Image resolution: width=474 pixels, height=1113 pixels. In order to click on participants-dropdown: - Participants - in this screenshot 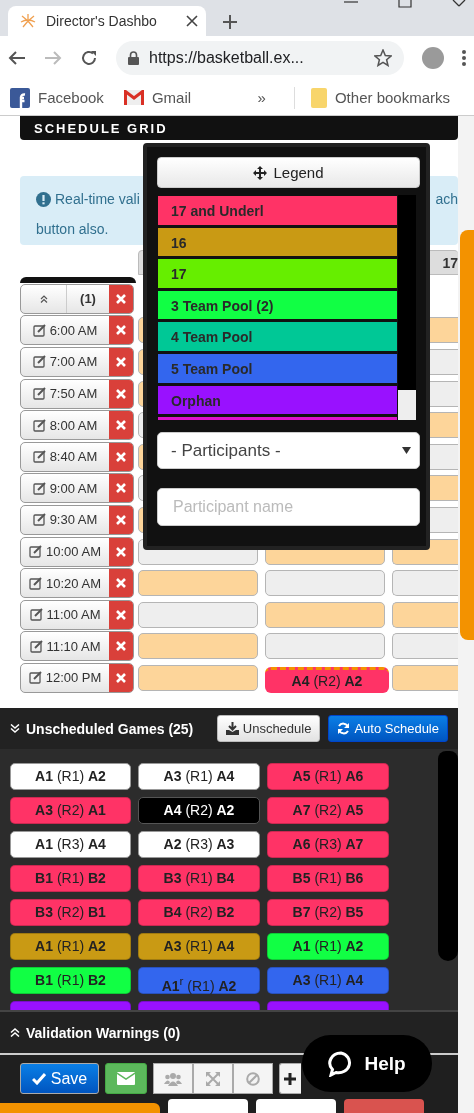, I will do `click(288, 450)`.